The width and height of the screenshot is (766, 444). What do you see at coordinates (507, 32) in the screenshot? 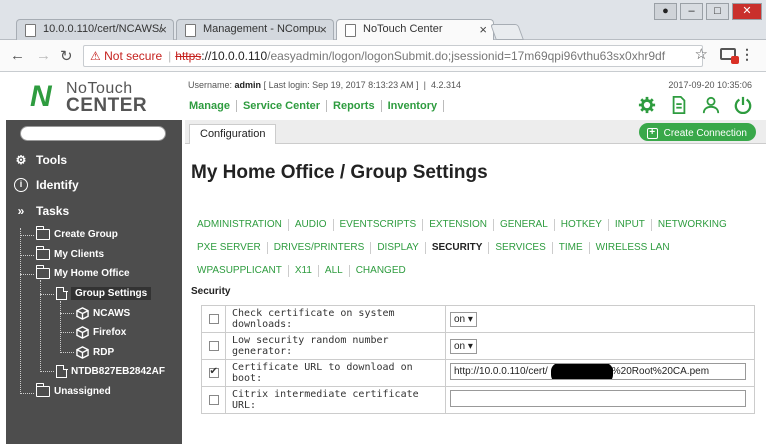
I see `new-tab-button` at bounding box center [507, 32].